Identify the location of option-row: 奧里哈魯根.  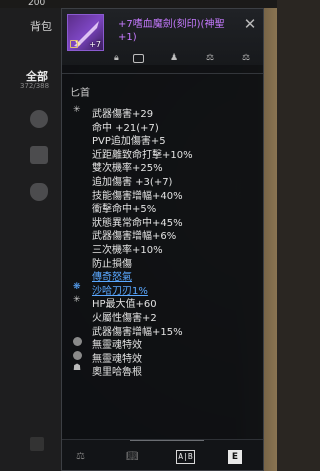
(117, 372).